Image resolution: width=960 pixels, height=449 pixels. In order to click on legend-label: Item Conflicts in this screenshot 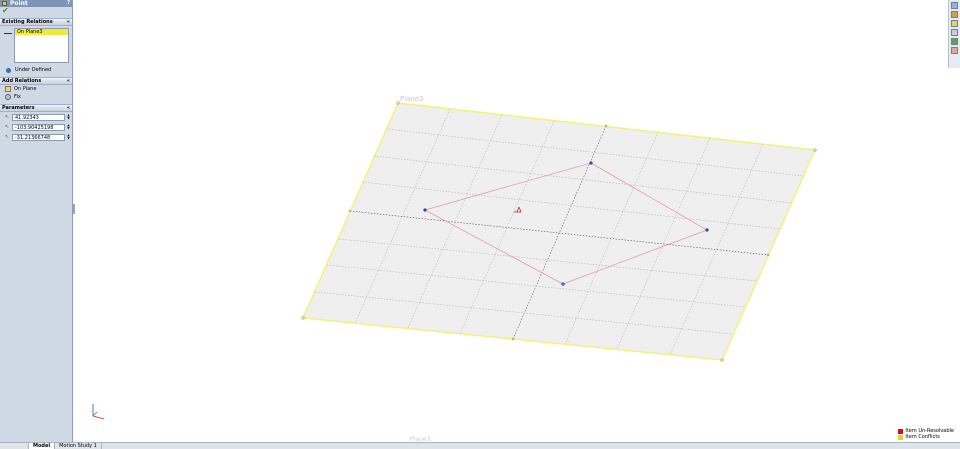, I will do `click(922, 437)`.